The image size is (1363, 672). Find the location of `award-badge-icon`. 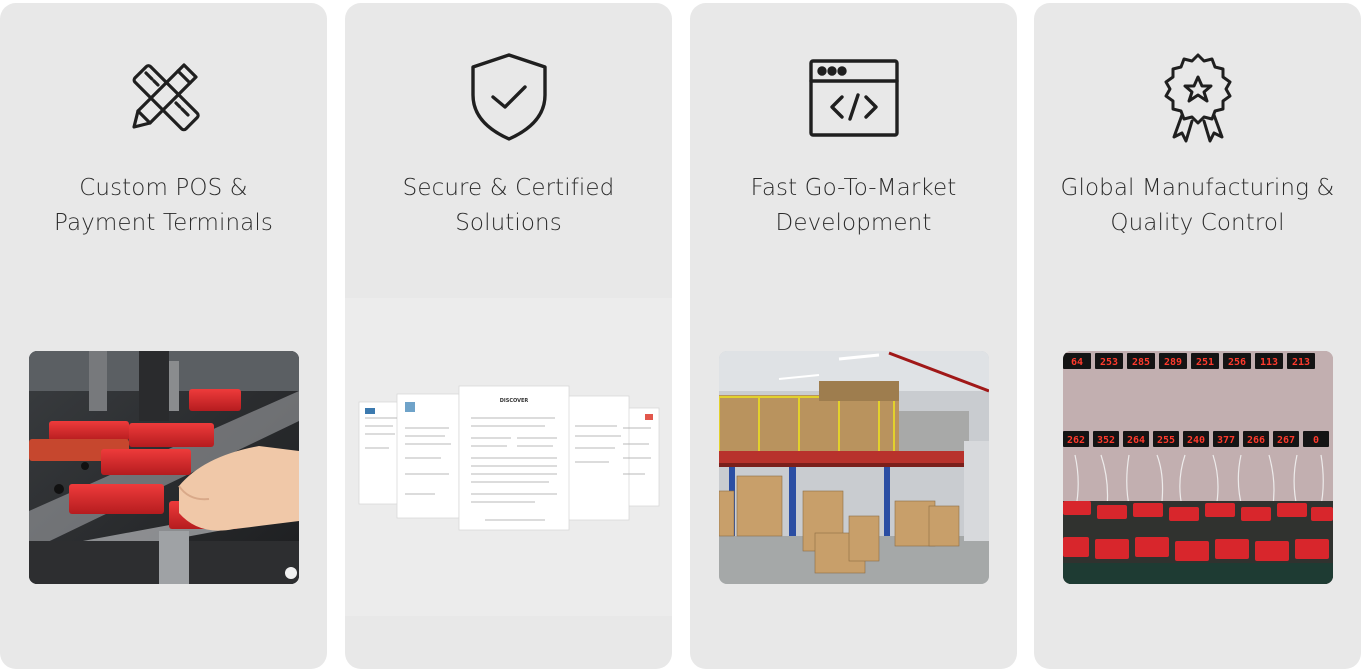

award-badge-icon is located at coordinates (1197, 97).